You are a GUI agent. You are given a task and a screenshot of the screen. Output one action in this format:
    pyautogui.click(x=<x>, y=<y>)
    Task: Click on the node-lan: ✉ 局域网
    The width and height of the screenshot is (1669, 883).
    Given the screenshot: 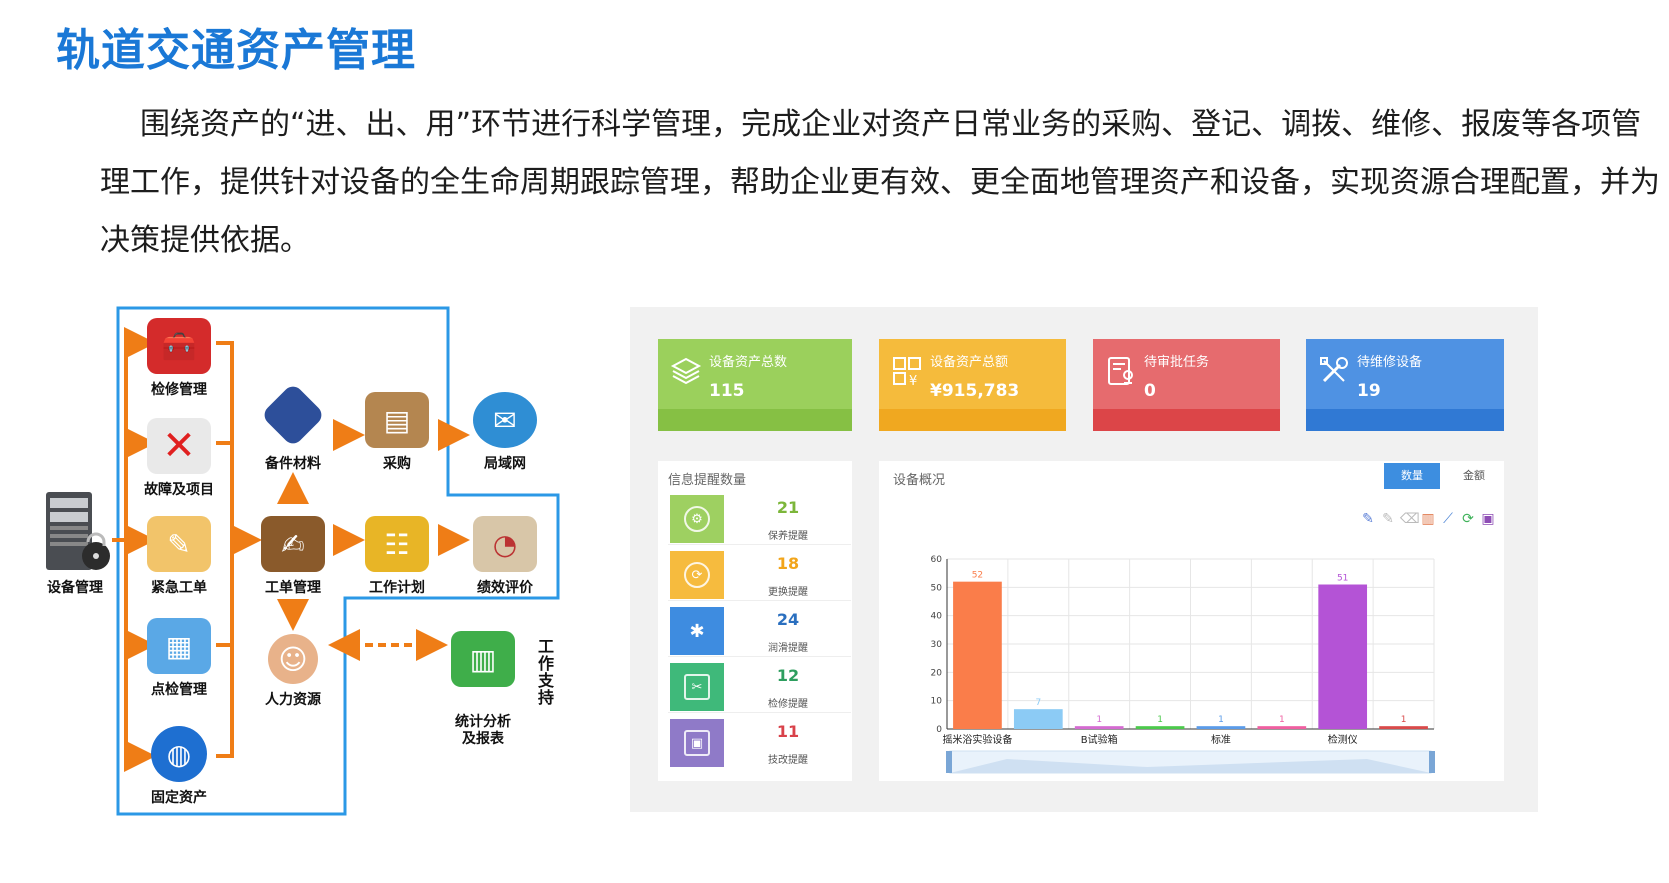 What is the action you would take?
    pyautogui.click(x=505, y=432)
    